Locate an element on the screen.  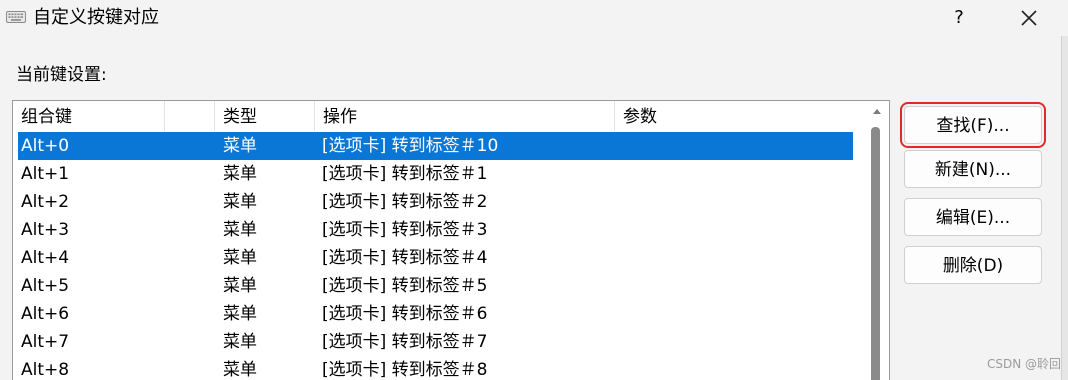
table-row: Alt+0 菜单 [选项卡] 转到标签＃10 is located at coordinates (435, 146).